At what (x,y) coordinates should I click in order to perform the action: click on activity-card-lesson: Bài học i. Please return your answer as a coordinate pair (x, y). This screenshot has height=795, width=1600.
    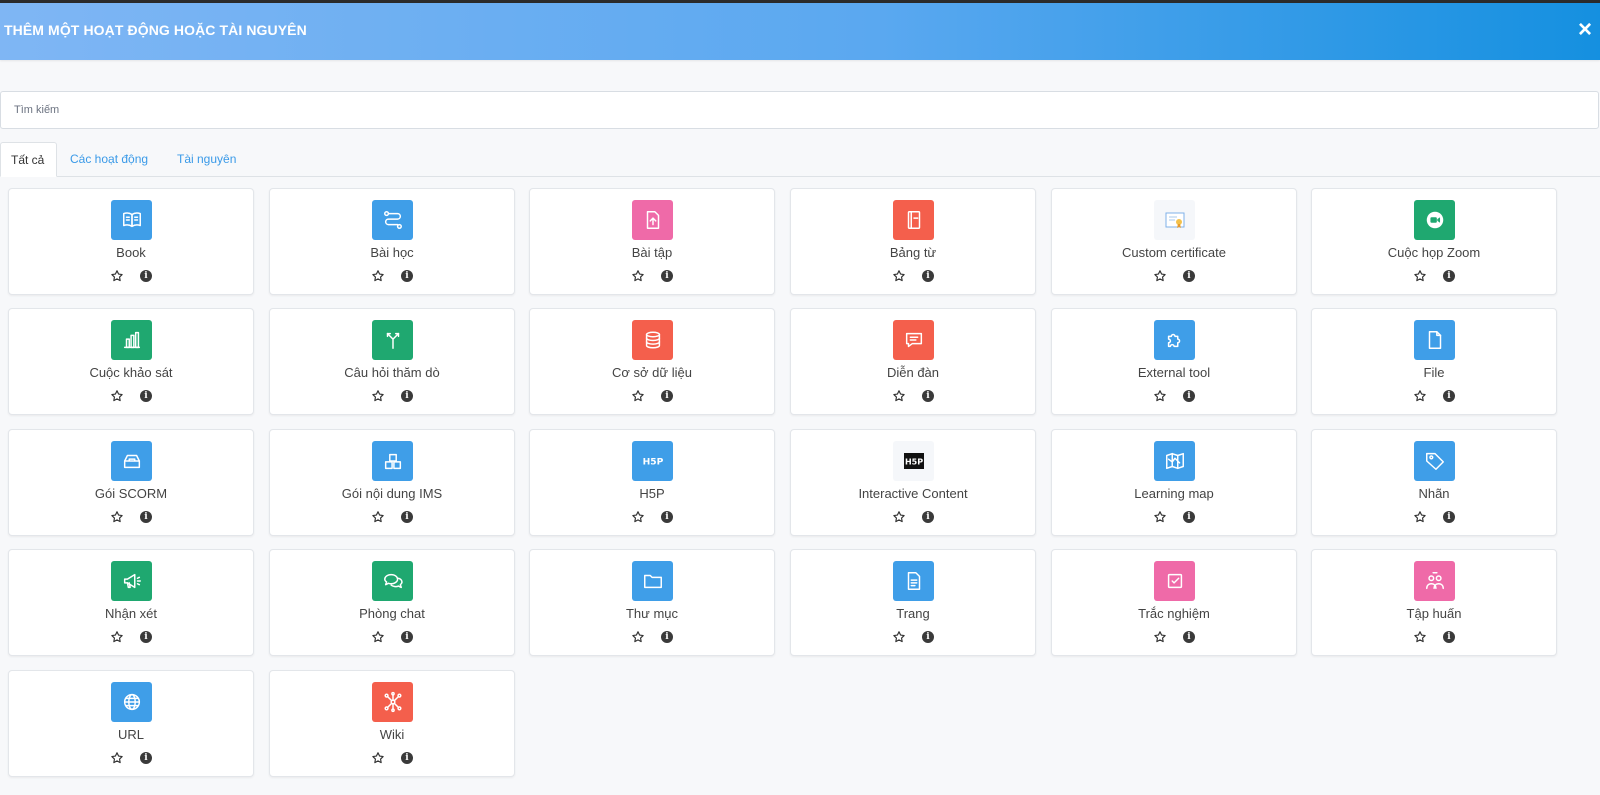
    Looking at the image, I should click on (392, 241).